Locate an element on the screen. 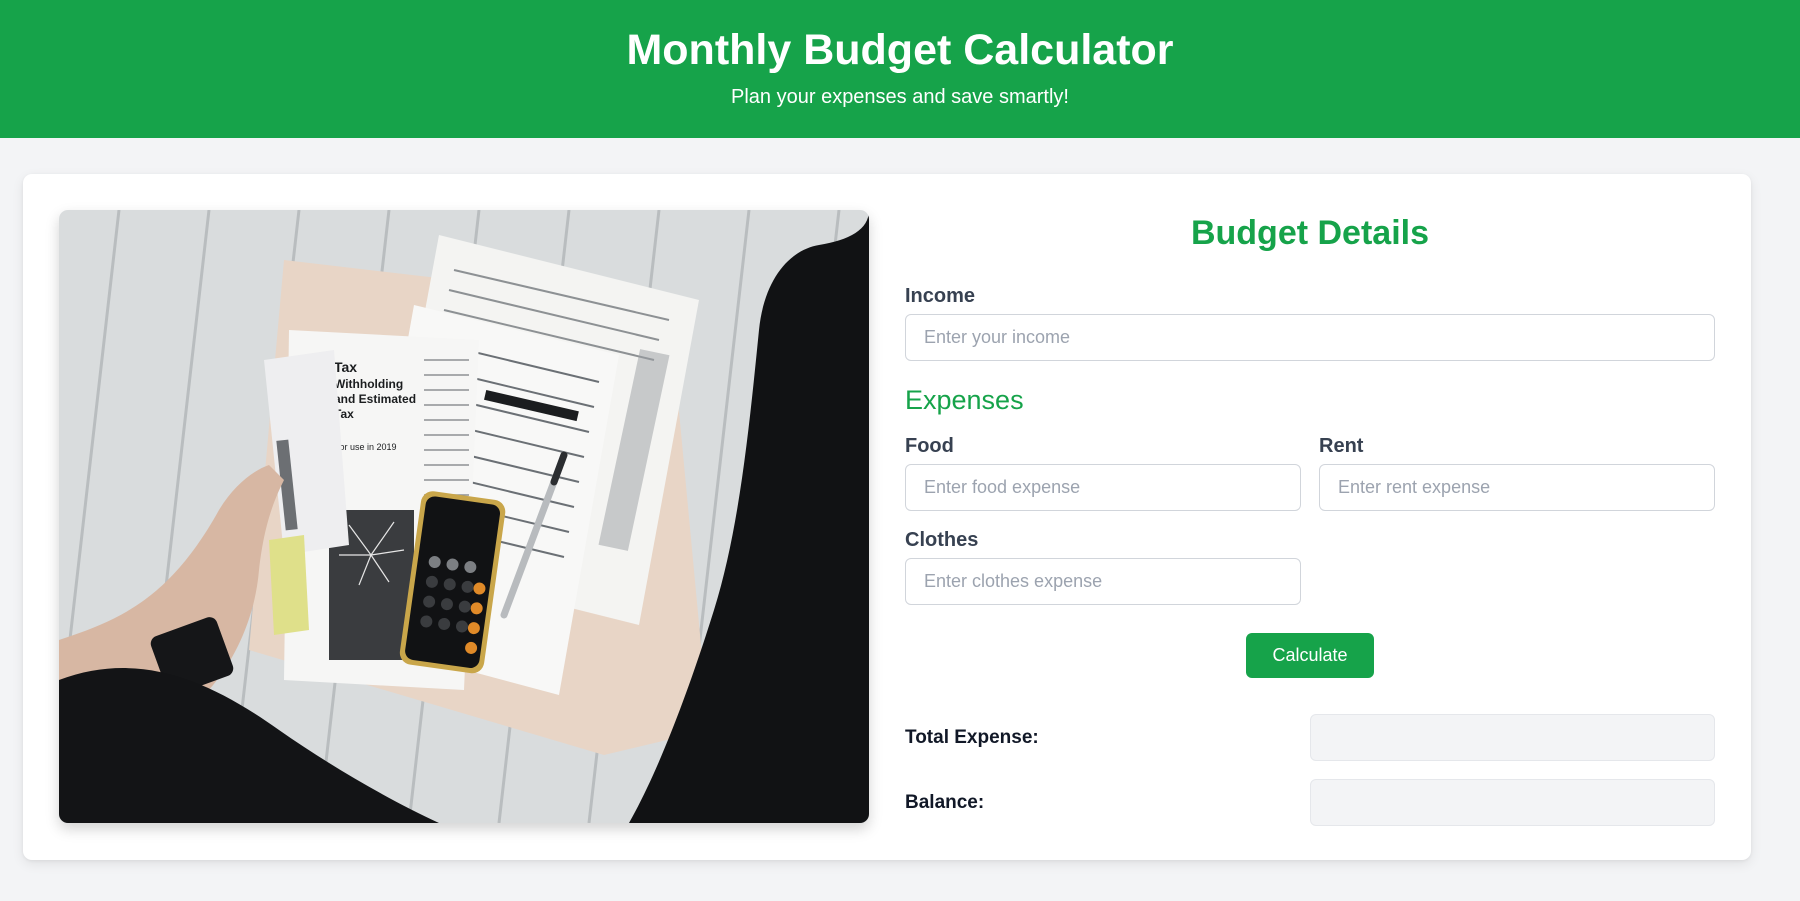 Image resolution: width=1800 pixels, height=901 pixels. doc-title-line1: Tax is located at coordinates (345, 367).